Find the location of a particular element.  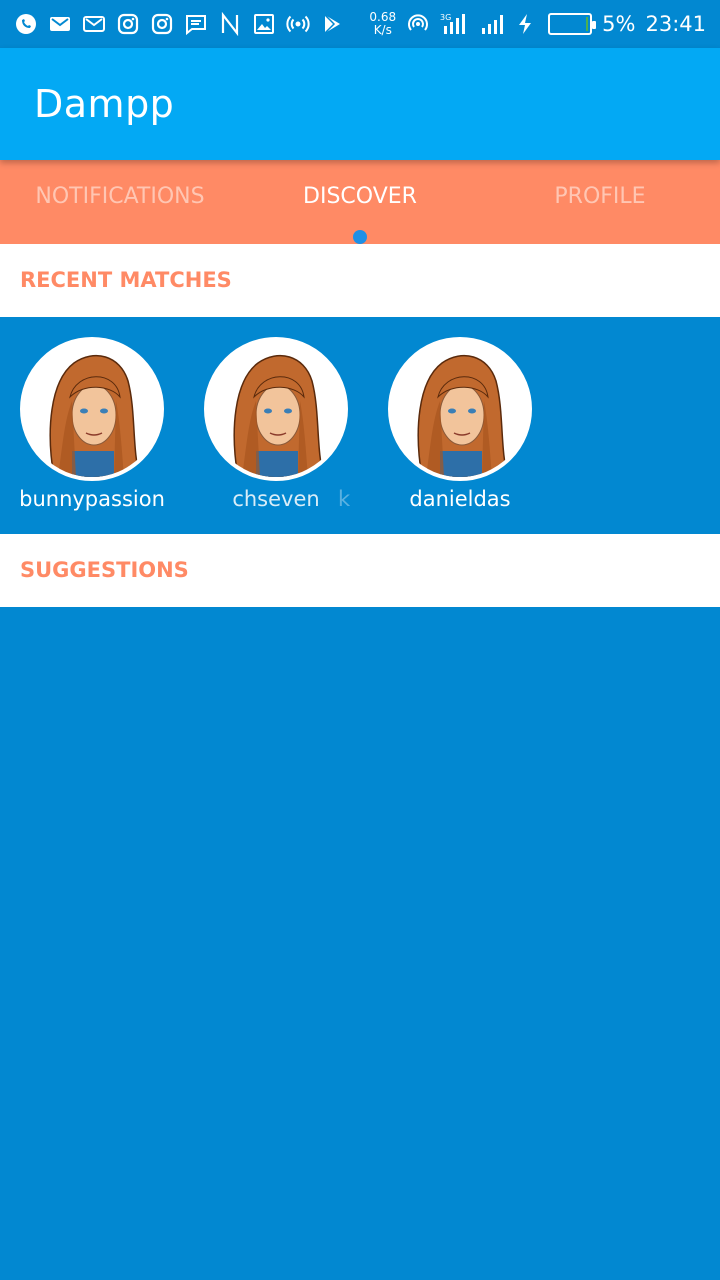

gmail-icon is located at coordinates (60, 24).